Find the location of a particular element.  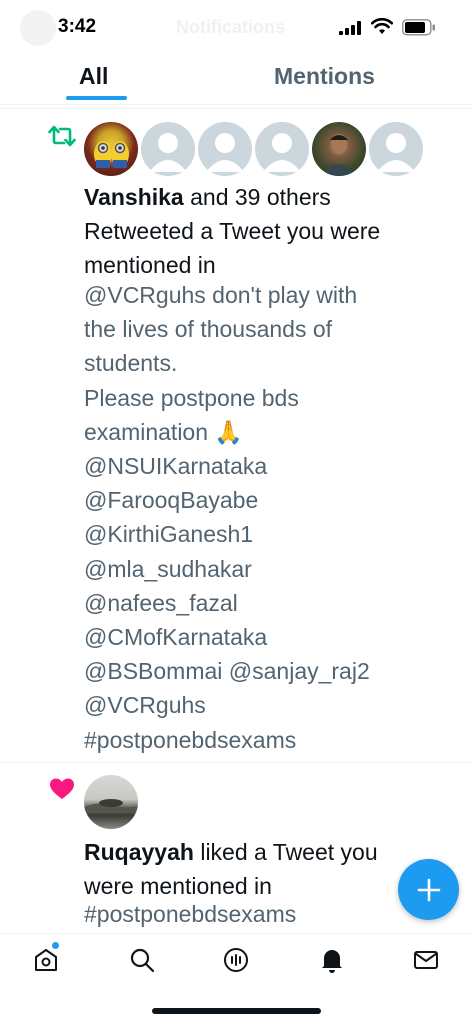

tweet-mention: @KirthiGanesh1 is located at coordinates (169, 534).